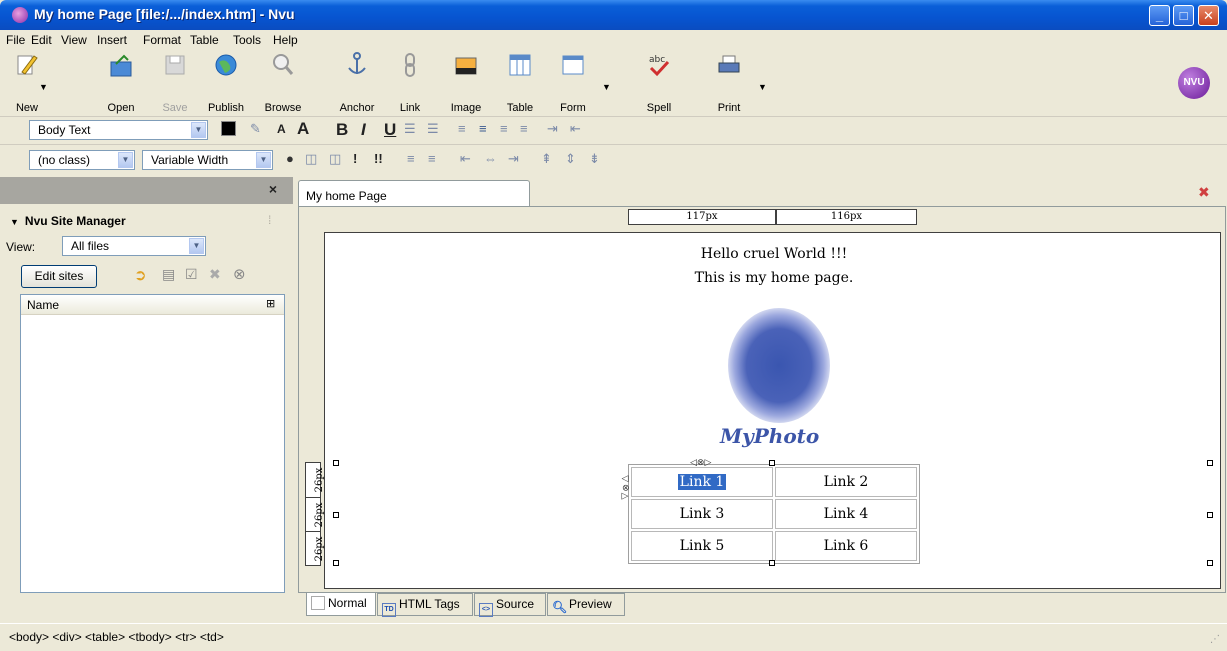  Describe the element at coordinates (510, 605) in the screenshot. I see `tab-source: <> Source` at that location.